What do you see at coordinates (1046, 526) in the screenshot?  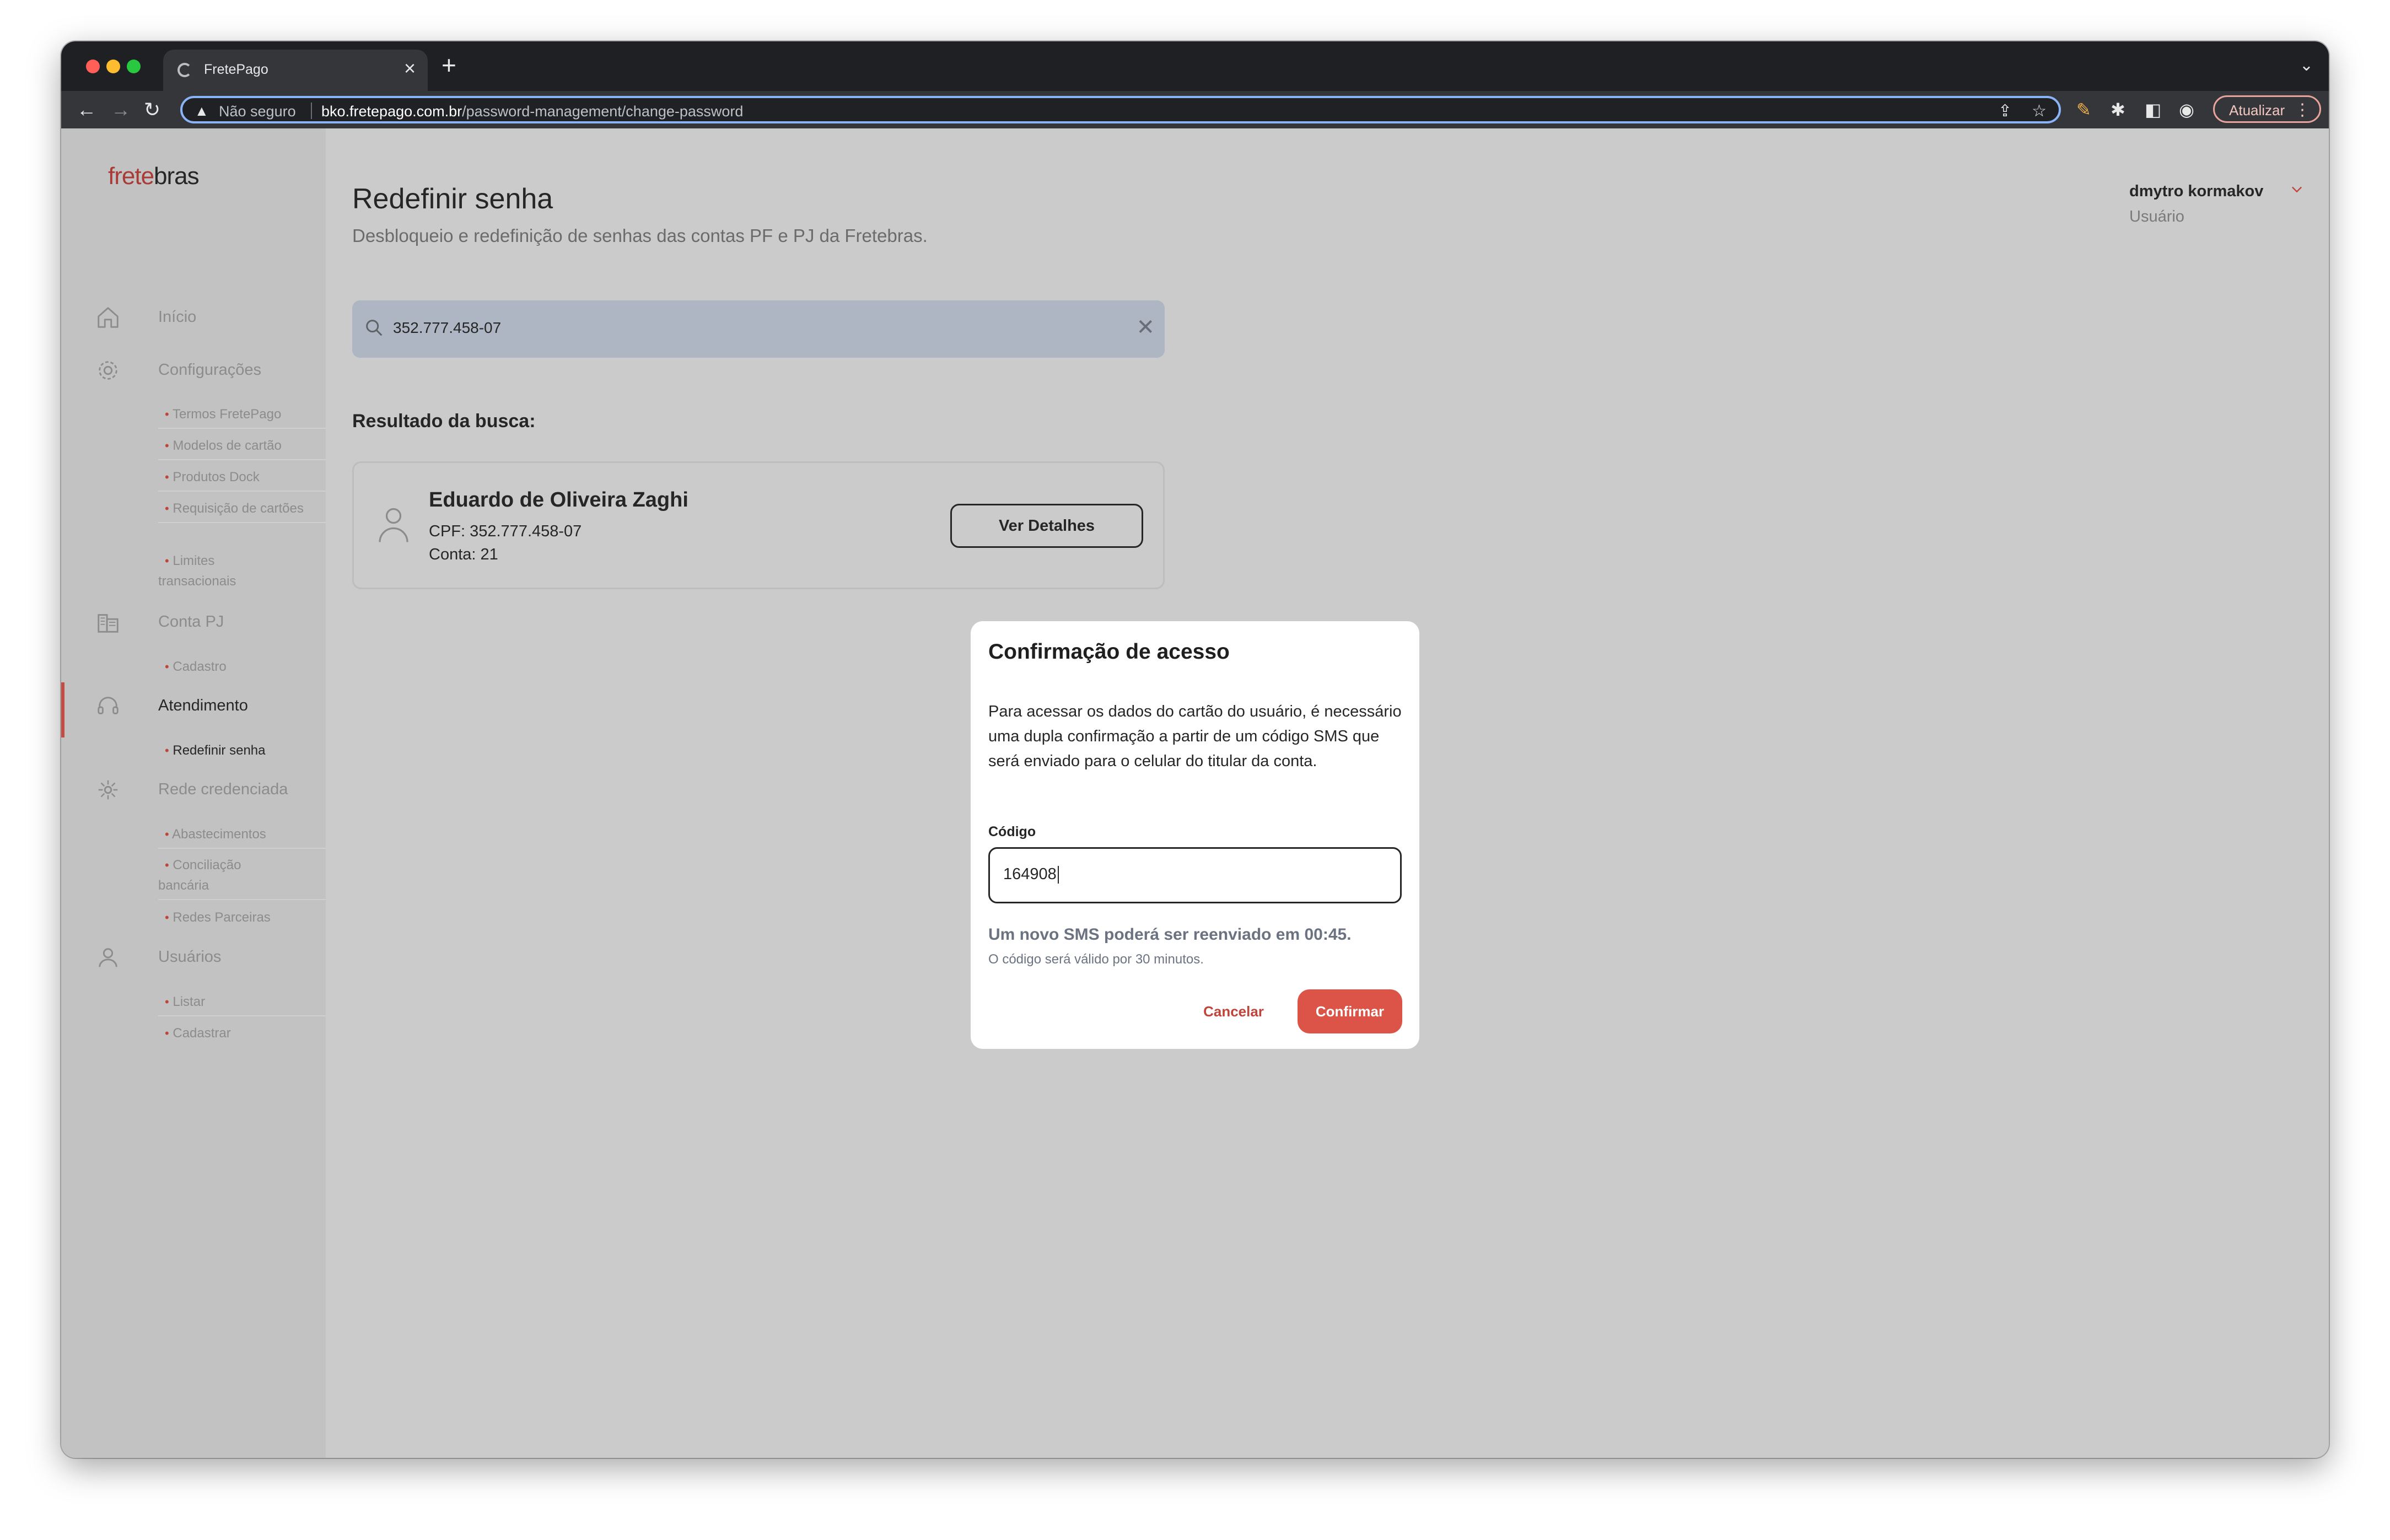 I see `view-details-button: Ver Detalhes` at bounding box center [1046, 526].